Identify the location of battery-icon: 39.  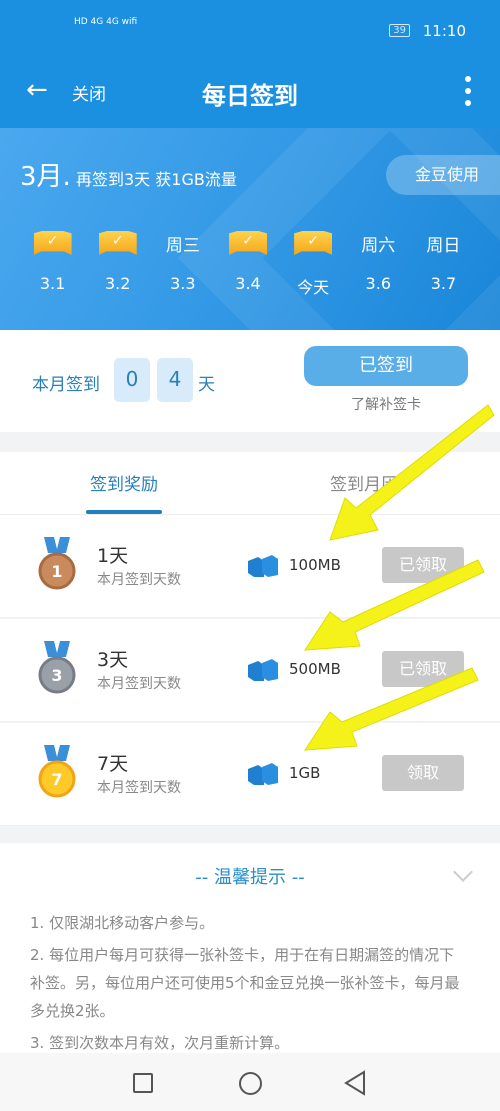
(399, 30).